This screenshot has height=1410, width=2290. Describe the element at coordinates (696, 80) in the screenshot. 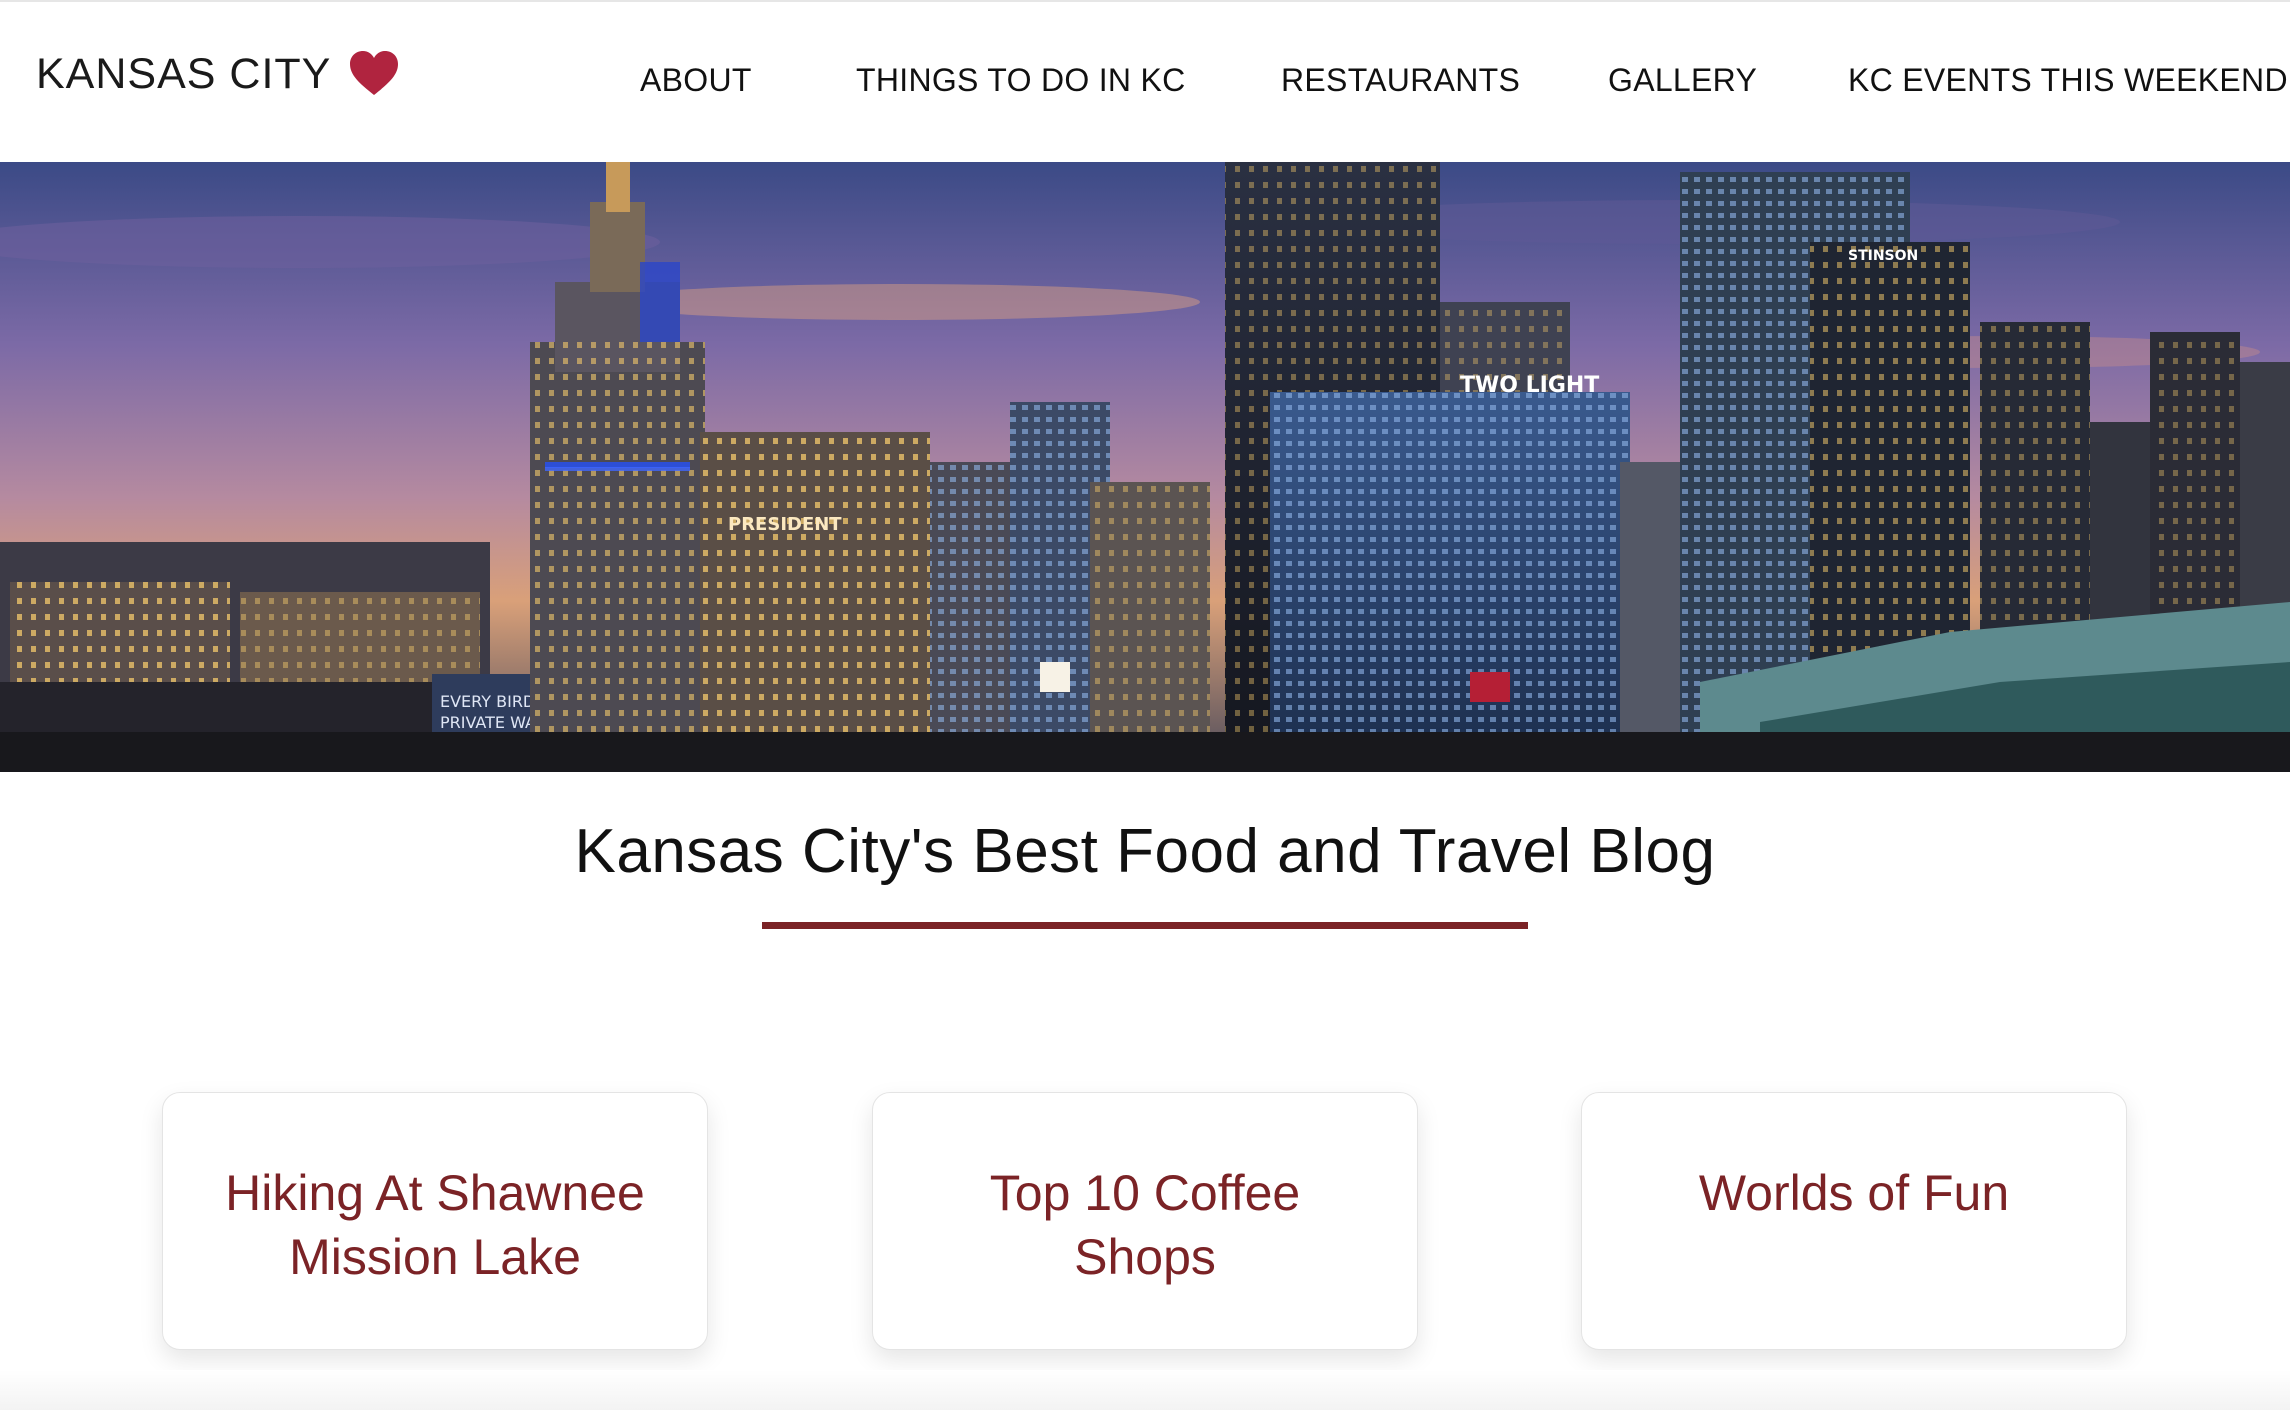

I see `nav-about: ABOUT` at that location.